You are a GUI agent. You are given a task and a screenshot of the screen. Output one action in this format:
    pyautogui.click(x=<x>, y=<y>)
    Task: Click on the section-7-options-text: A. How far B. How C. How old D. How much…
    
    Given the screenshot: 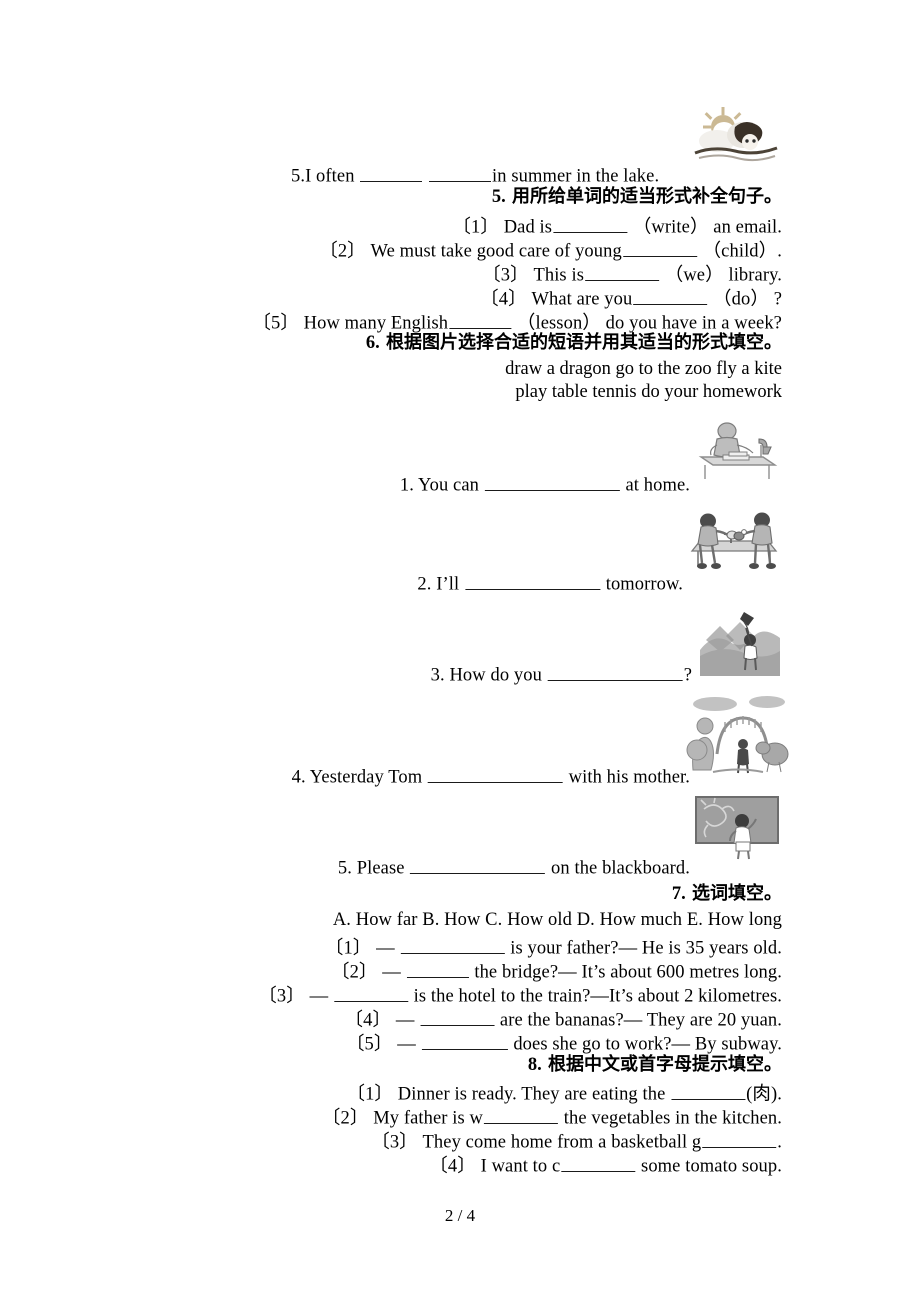 What is the action you would take?
    pyautogui.click(x=557, y=920)
    